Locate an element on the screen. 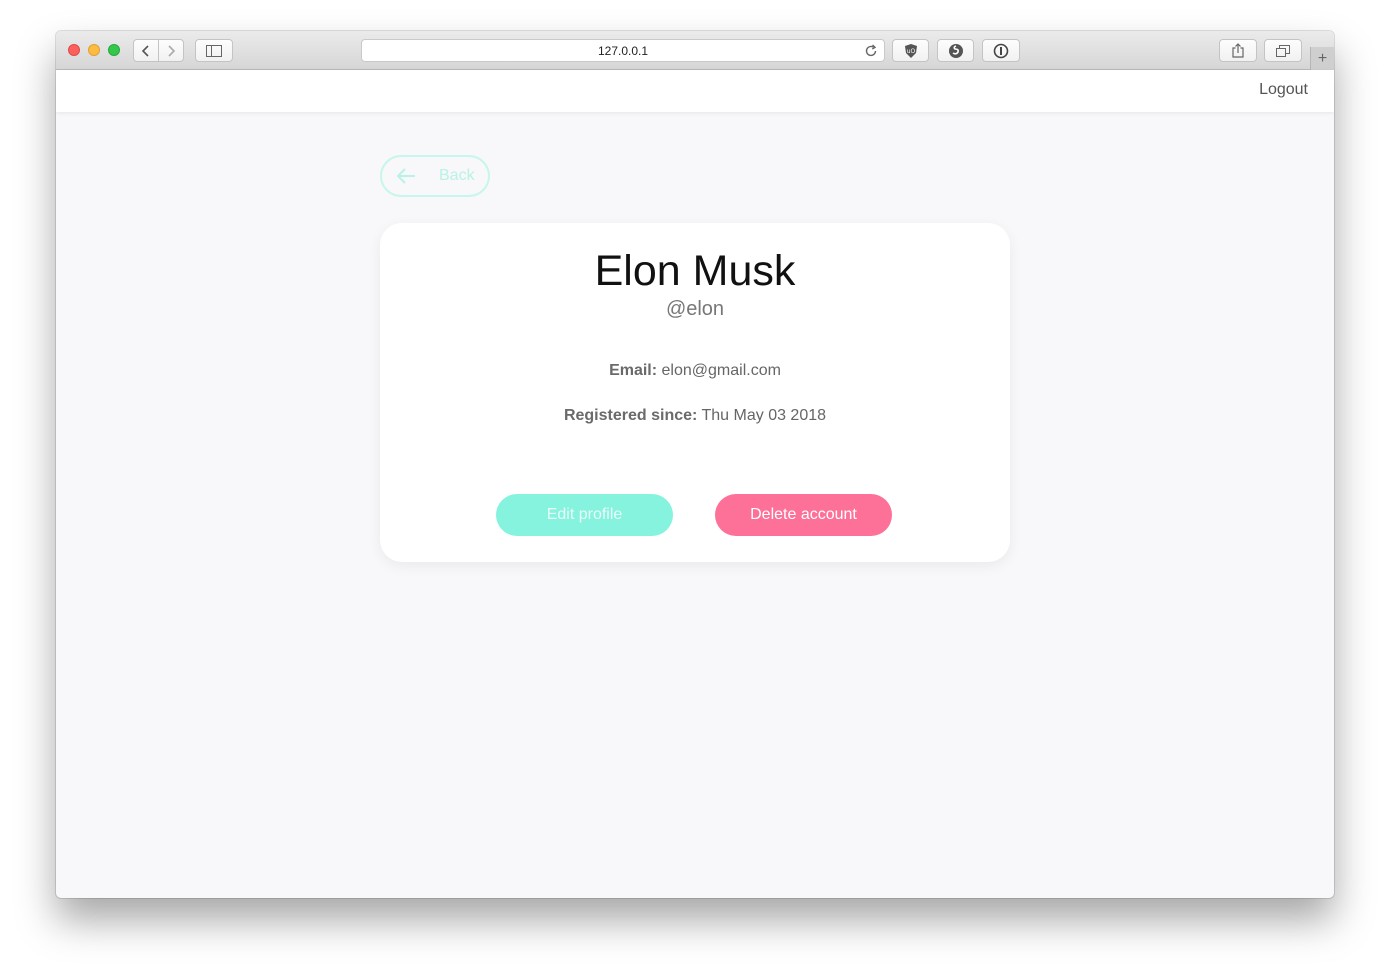 Image resolution: width=1390 pixels, height=978 pixels. chevron-left-icon is located at coordinates (145, 50).